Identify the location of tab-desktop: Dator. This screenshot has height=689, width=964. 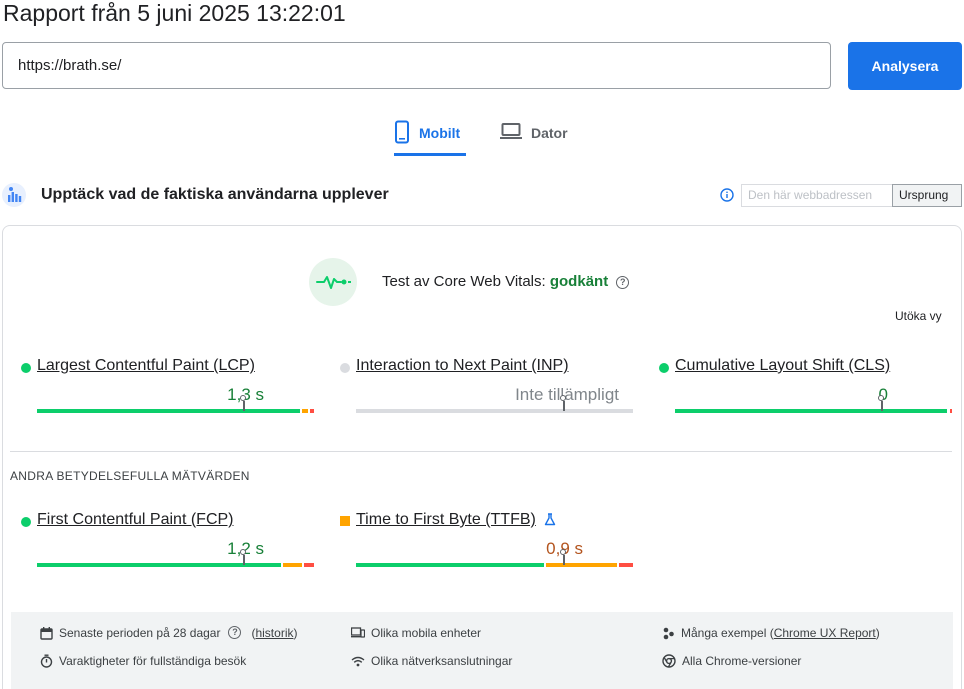
(536, 137).